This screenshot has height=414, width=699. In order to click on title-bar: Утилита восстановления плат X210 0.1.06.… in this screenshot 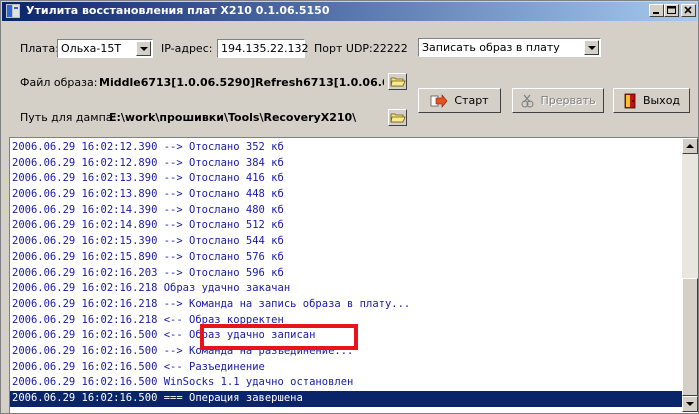, I will do `click(349, 11)`.